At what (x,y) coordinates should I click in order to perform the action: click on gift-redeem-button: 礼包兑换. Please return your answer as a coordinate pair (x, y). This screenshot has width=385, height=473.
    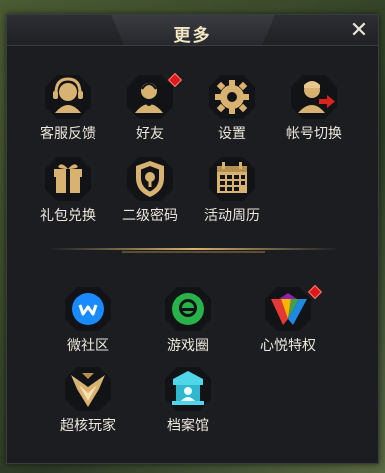
    Looking at the image, I should click on (68, 191).